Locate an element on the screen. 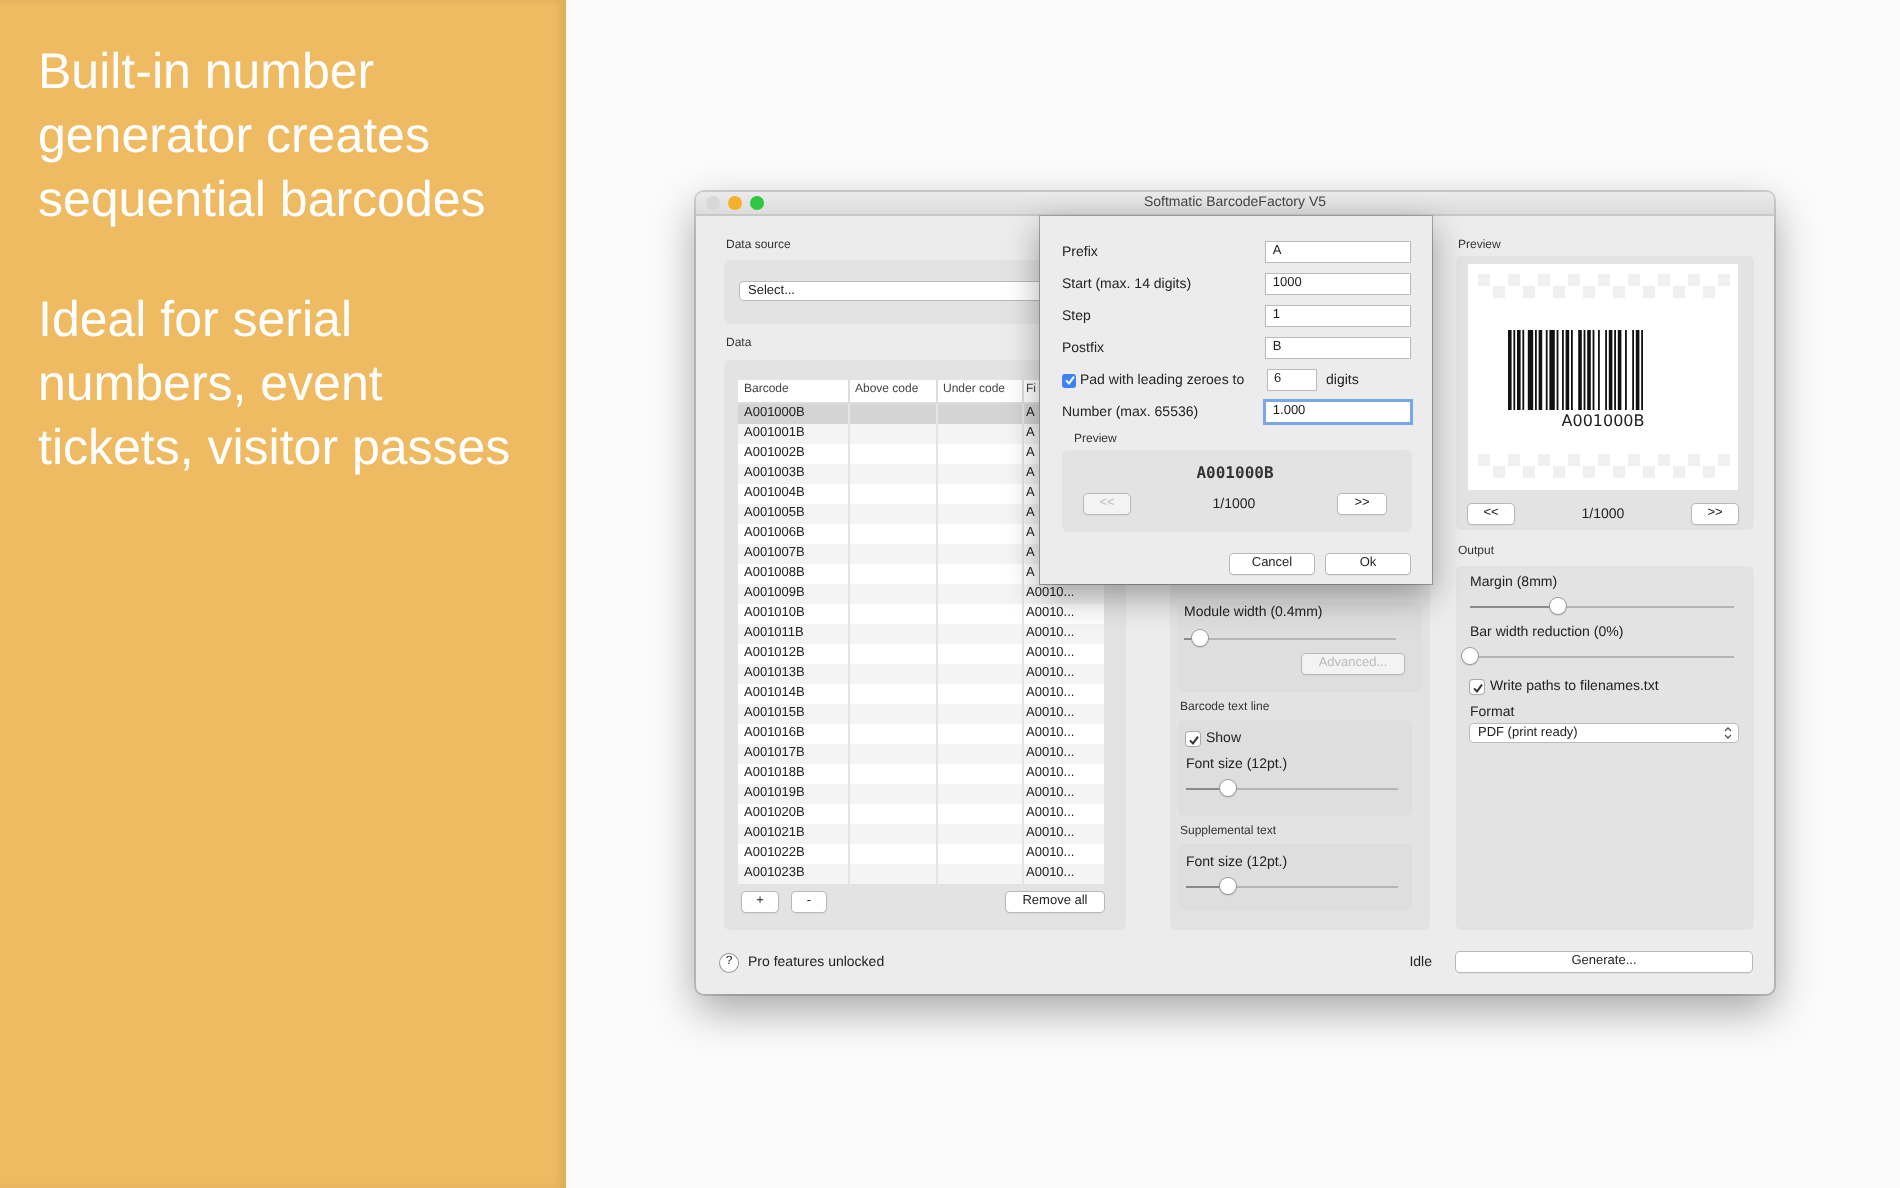  subheadline: Ideal for serial numbers, event tickets, visitor passes is located at coordinates (275, 385).